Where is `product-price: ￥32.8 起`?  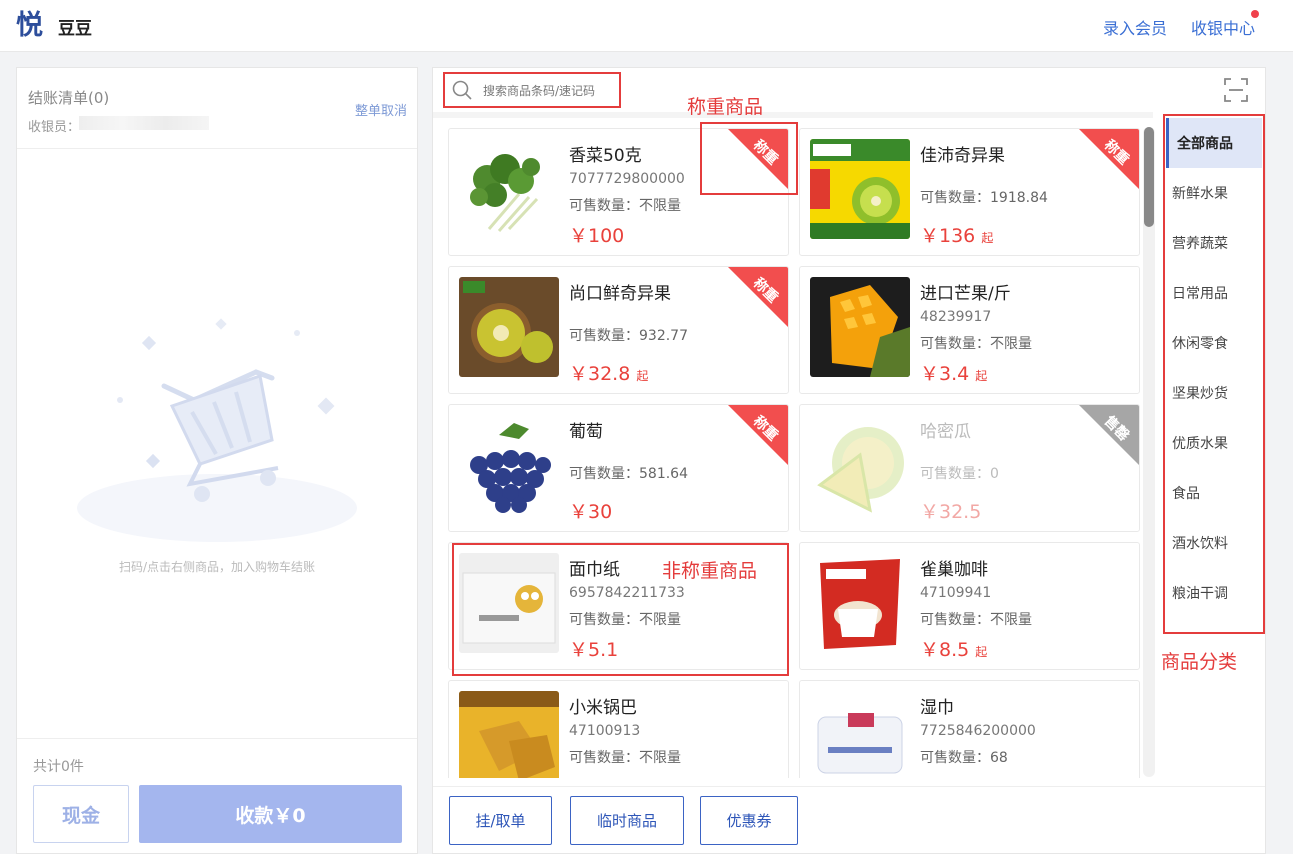 product-price: ￥32.8 起 is located at coordinates (609, 374).